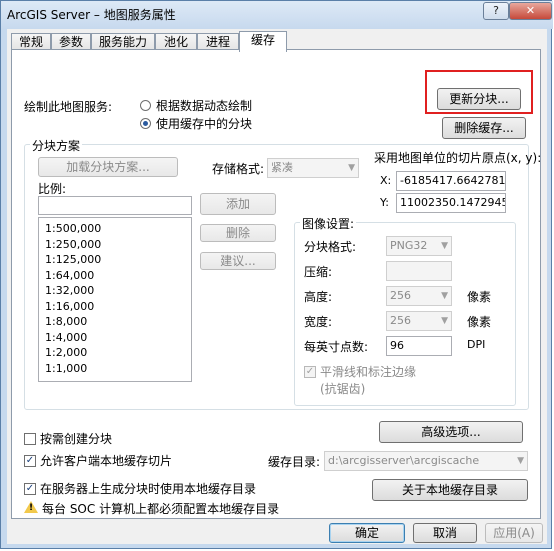  Describe the element at coordinates (148, 489) in the screenshot. I see `use-local-cache-label: 在服务器上生成分块时使用本地缓存目录` at that location.